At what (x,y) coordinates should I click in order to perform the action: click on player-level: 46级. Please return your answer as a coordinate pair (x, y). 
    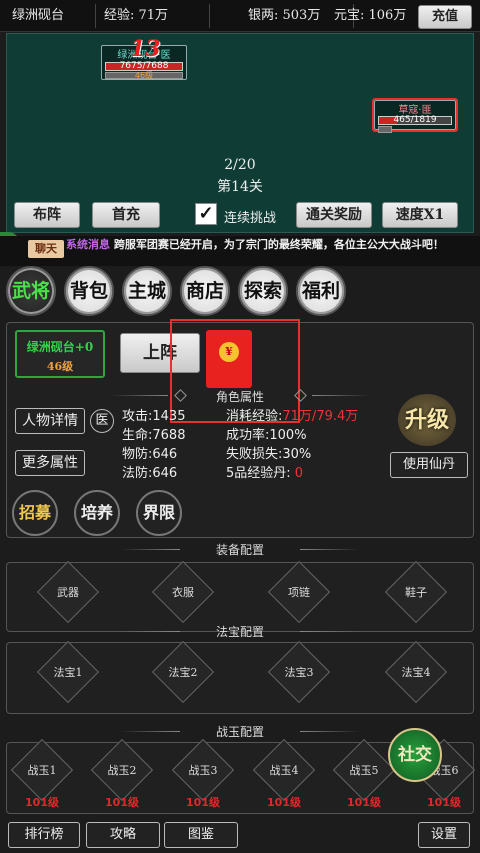
    Looking at the image, I should click on (144, 75).